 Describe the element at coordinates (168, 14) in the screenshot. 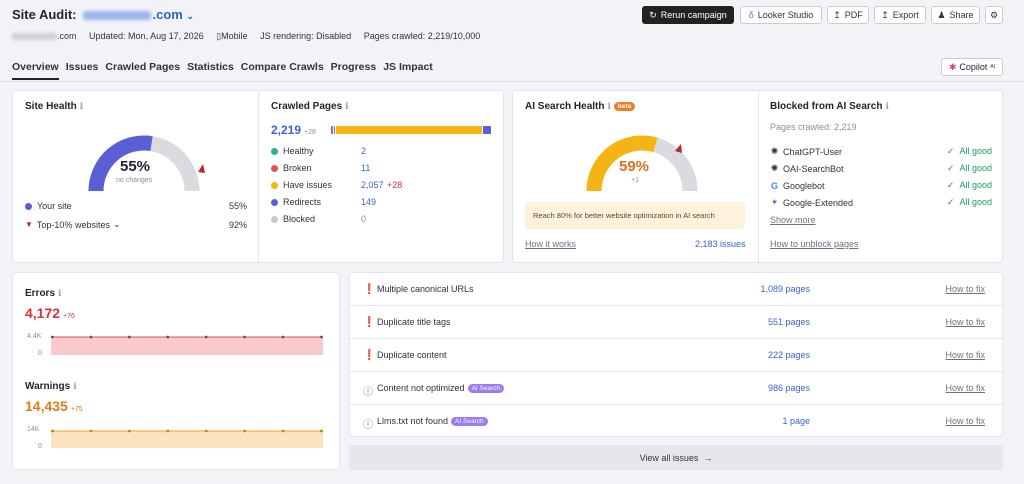

I see `title-domain: .com` at that location.